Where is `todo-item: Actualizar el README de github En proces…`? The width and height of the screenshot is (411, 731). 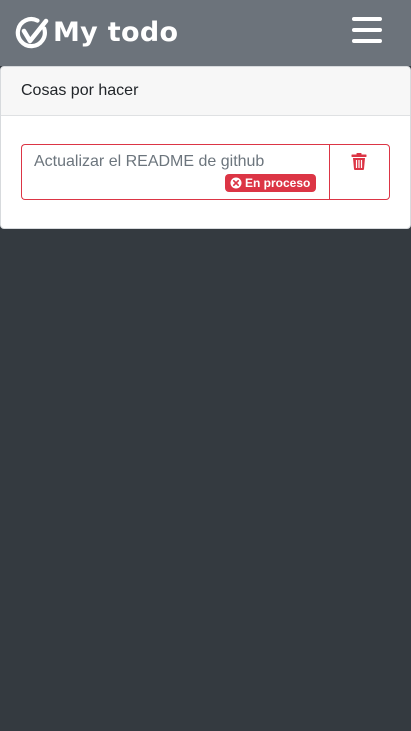
todo-item: Actualizar el README de github En proces… is located at coordinates (175, 172).